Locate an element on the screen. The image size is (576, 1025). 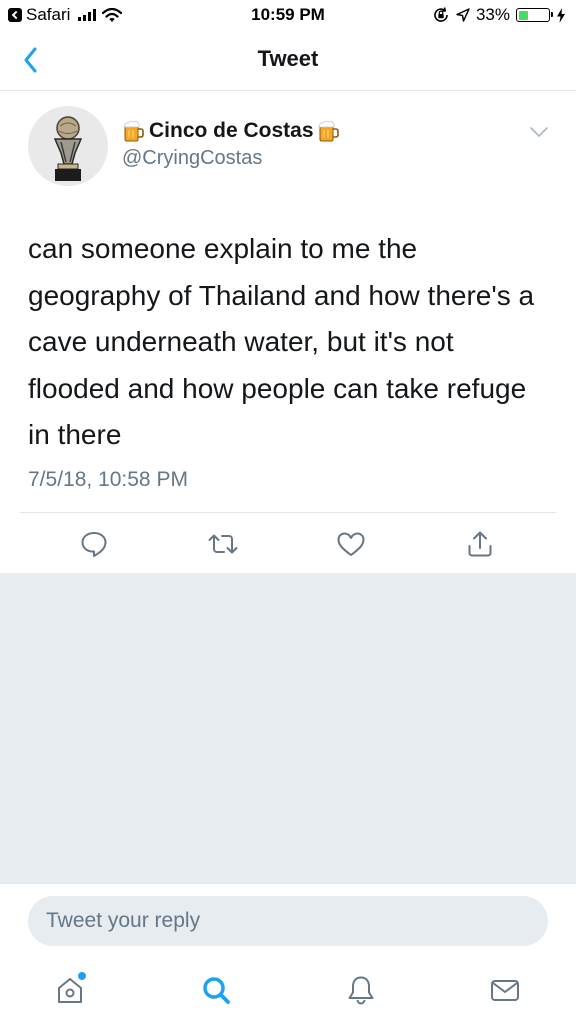
tweet-options-button is located at coordinates (539, 132).